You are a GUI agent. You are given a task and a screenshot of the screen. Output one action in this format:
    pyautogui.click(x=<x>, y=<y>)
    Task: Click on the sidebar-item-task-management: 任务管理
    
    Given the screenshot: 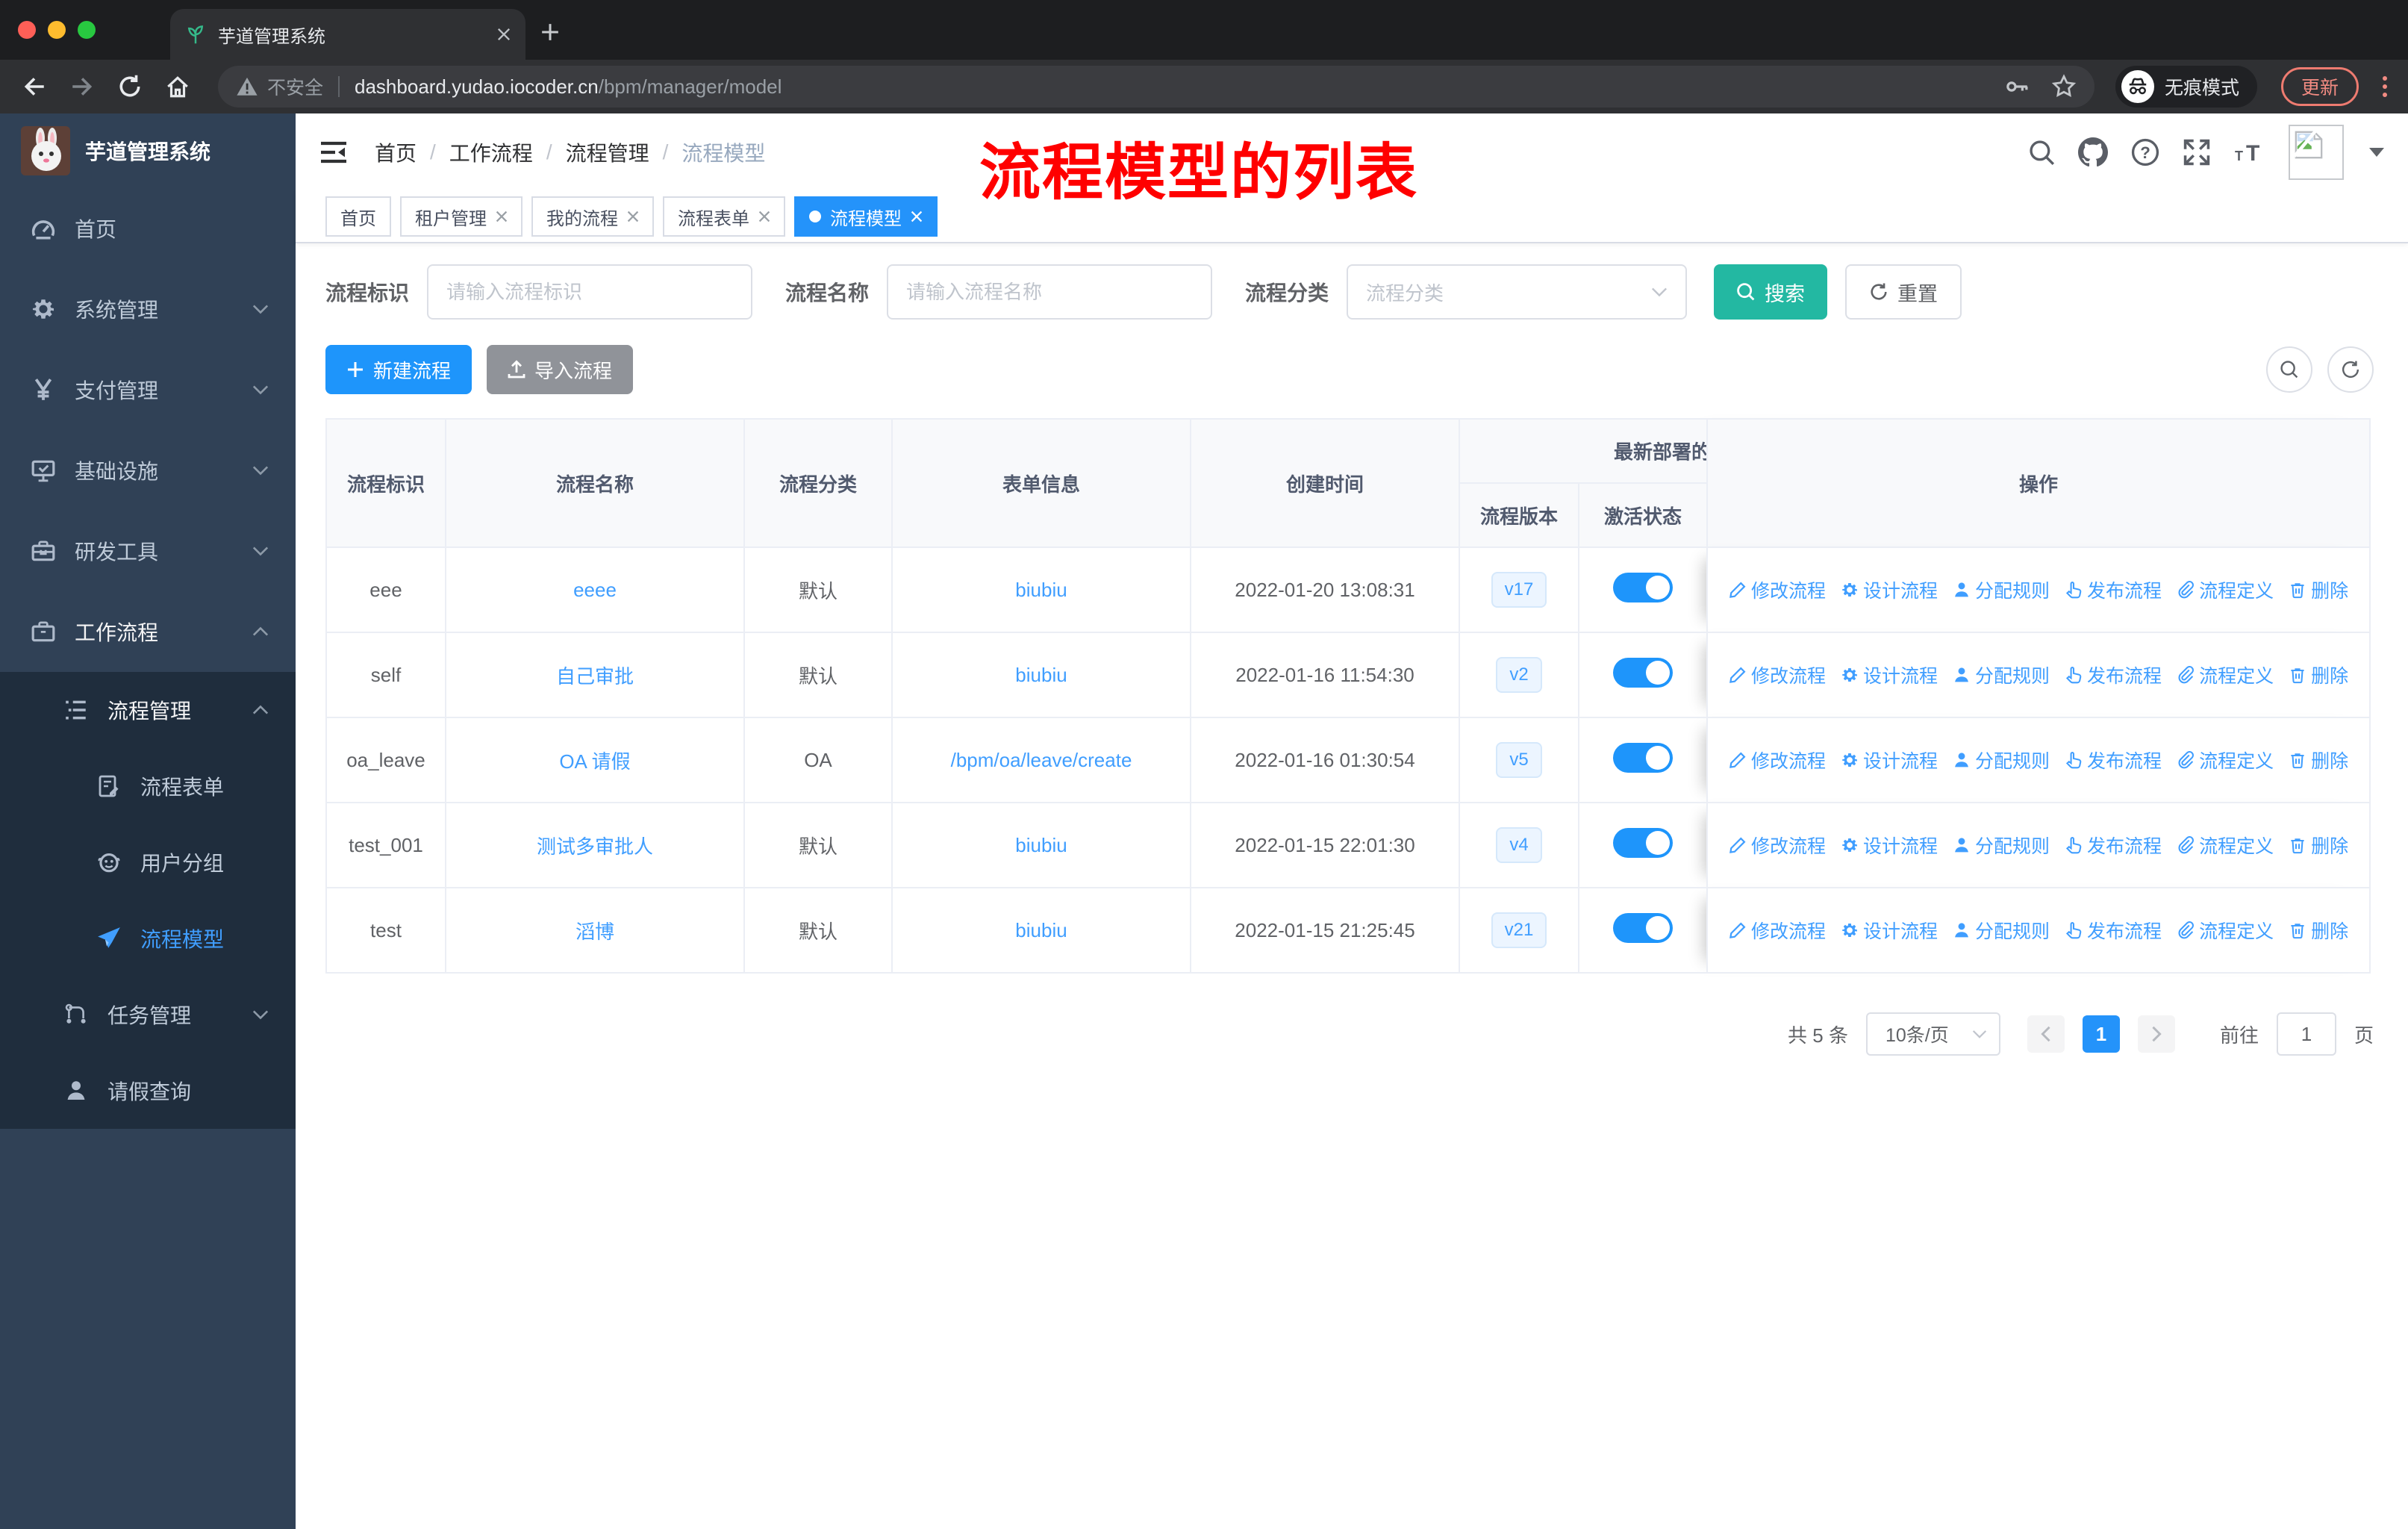 What is the action you would take?
    pyautogui.click(x=148, y=1015)
    